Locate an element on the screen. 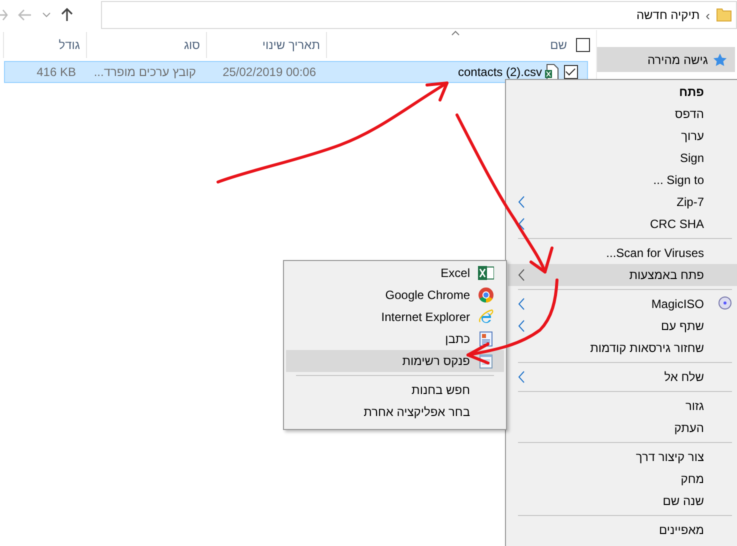 The image size is (737, 546). menu-item: העתק is located at coordinates (622, 428).